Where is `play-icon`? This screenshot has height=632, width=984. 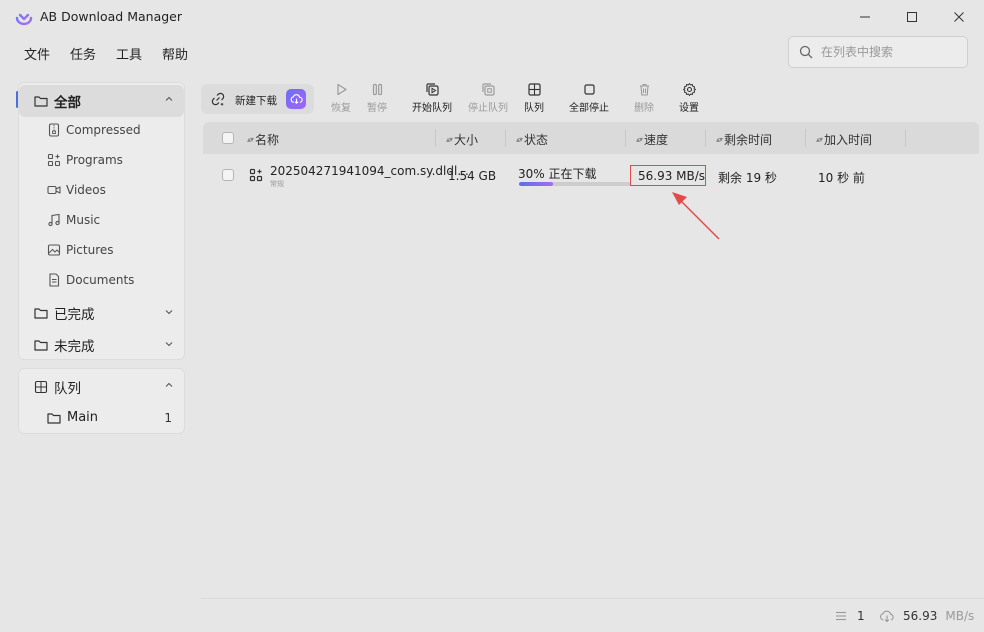 play-icon is located at coordinates (341, 89).